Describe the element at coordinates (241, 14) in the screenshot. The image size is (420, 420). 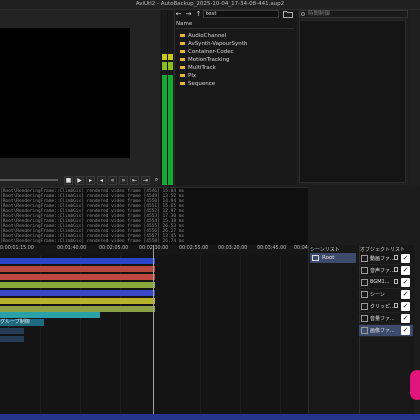
I see `path-input: test` at that location.